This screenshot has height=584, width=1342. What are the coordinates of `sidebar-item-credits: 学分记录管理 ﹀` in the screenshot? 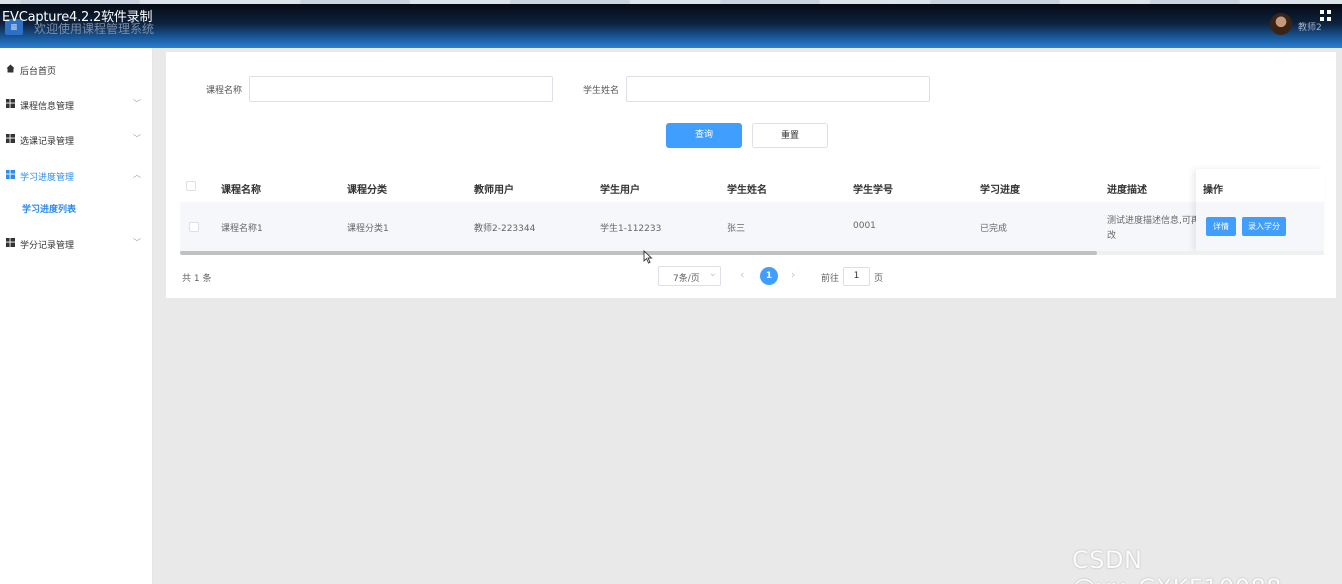 It's located at (76, 243).